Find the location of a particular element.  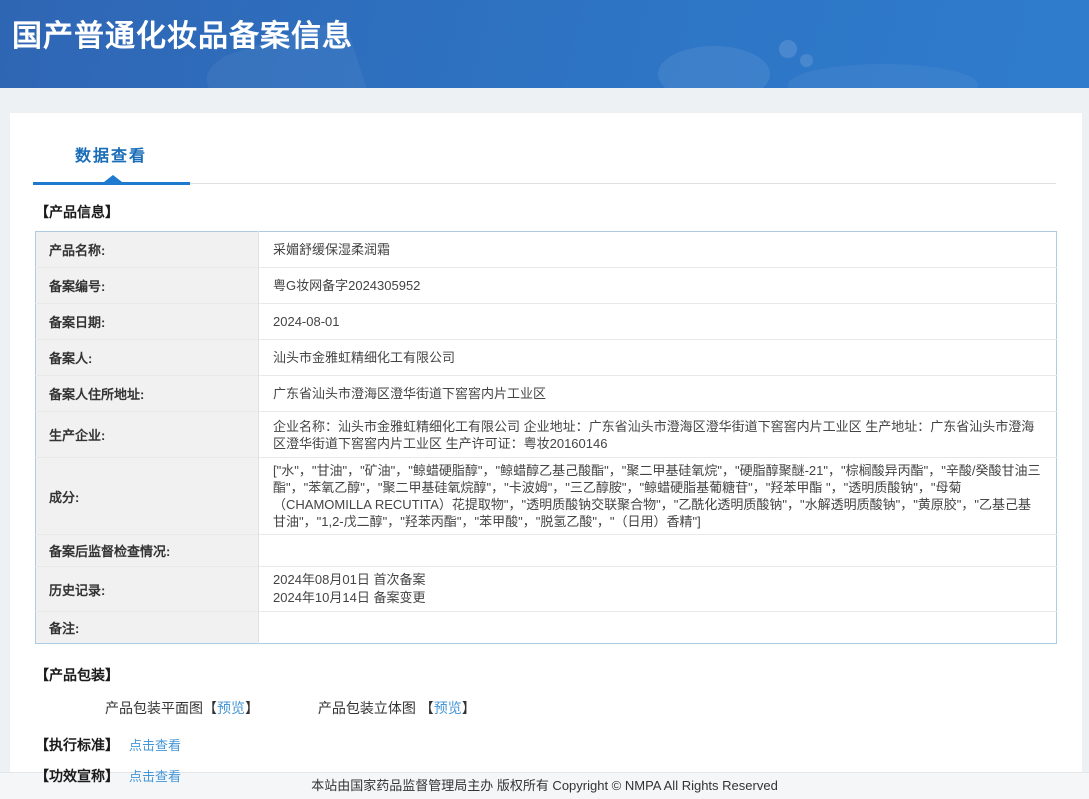

row-value: 粤G妆网备字2024305952 is located at coordinates (347, 285).